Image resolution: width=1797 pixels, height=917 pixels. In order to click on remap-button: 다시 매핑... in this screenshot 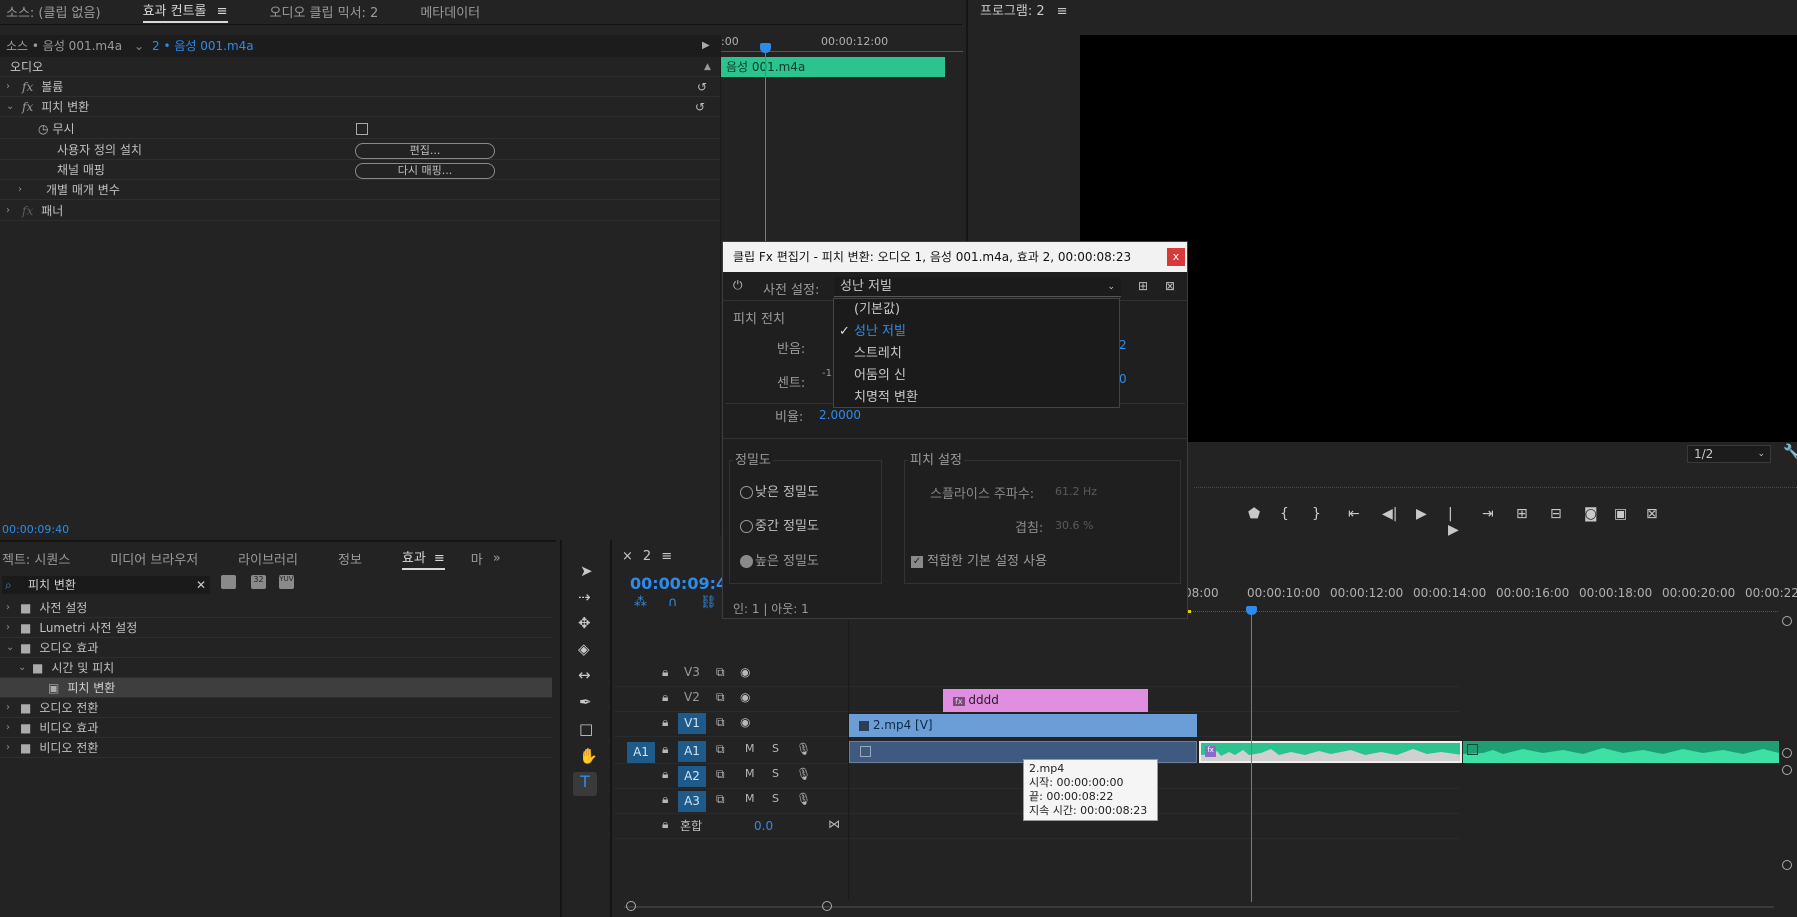, I will do `click(425, 171)`.